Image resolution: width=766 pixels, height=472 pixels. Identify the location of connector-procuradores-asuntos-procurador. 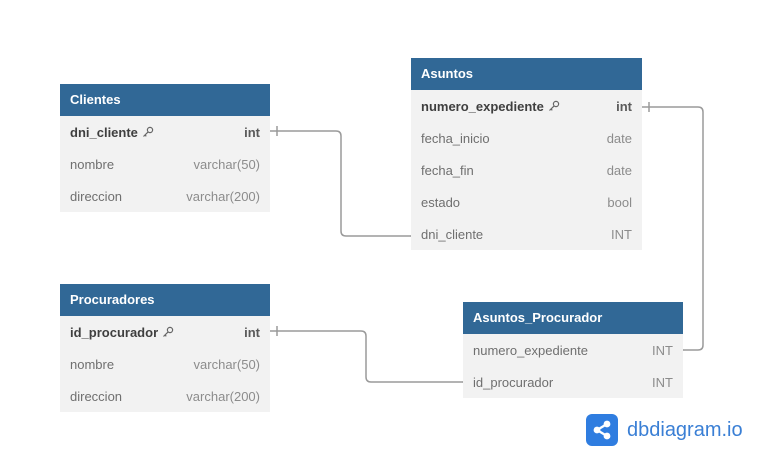
(366, 356).